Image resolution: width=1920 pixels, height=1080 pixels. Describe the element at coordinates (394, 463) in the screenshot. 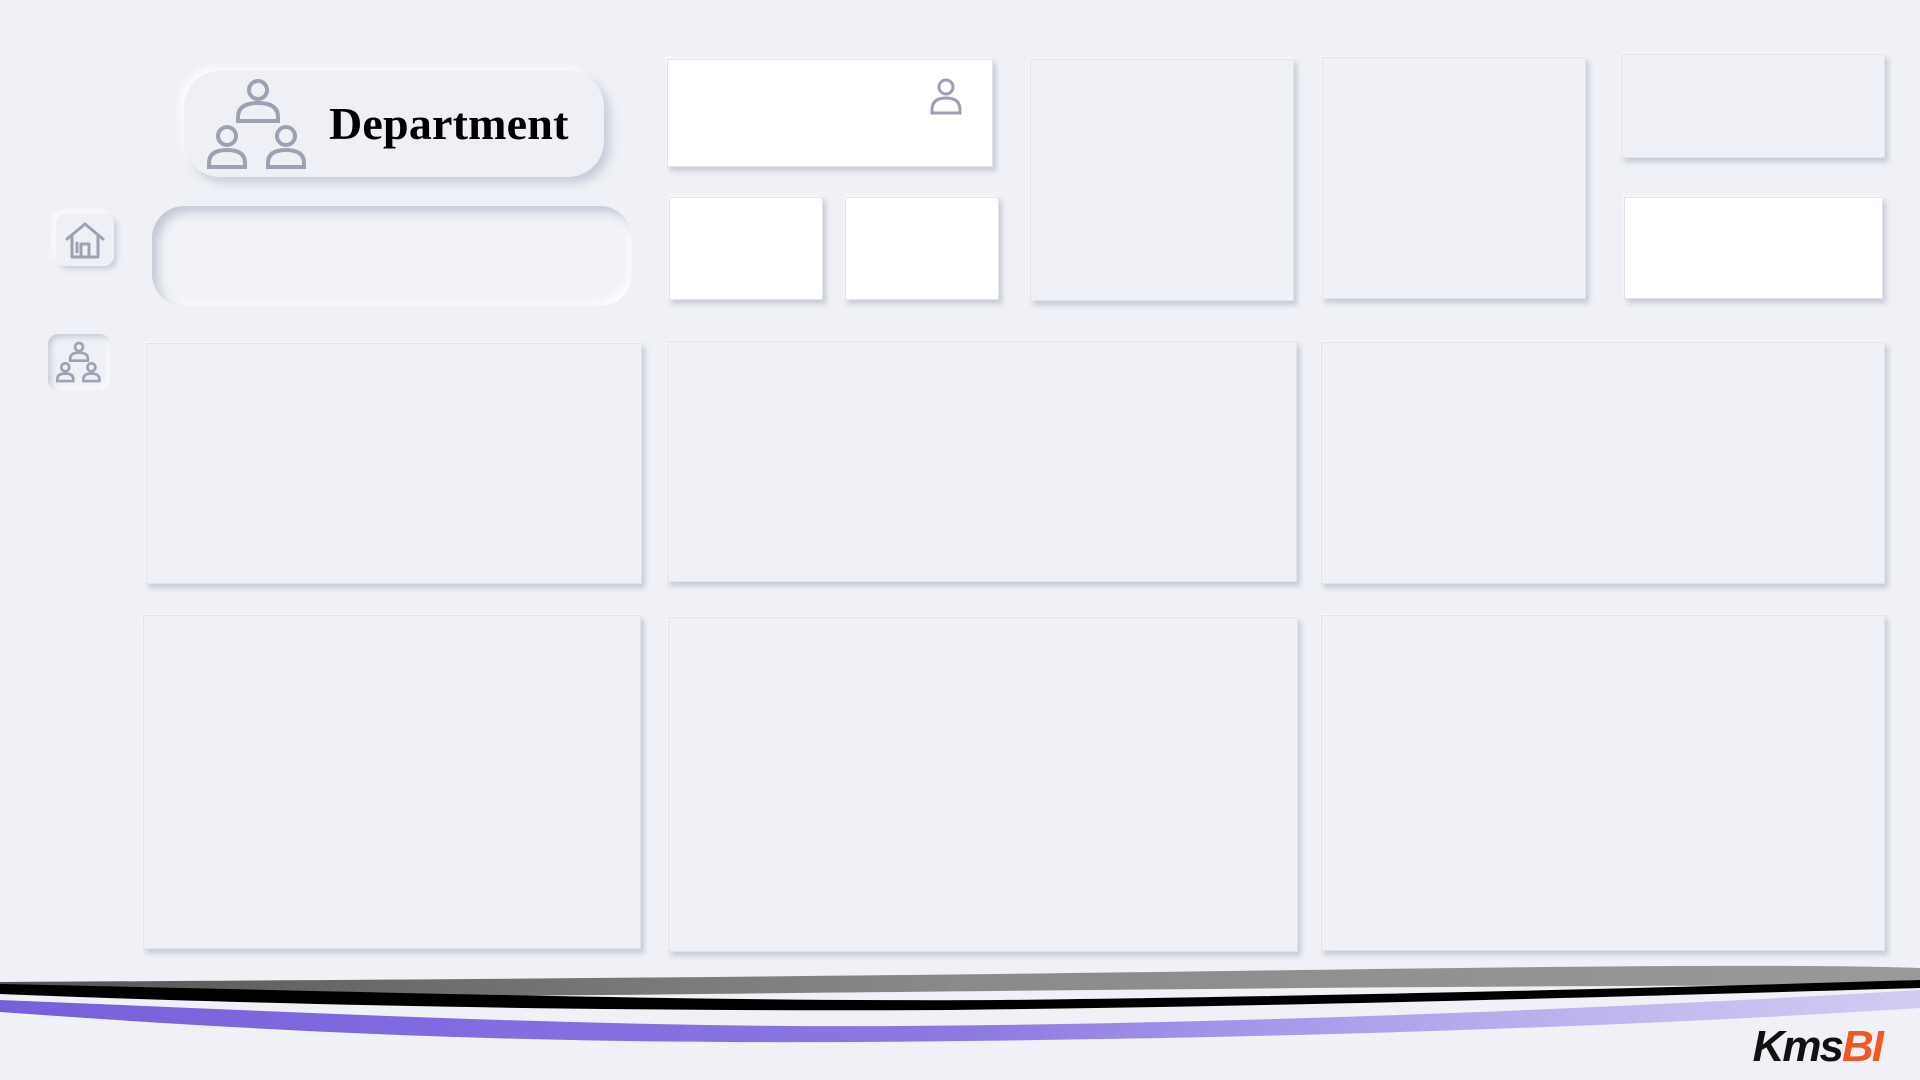

I see `chart-card-middle-left` at that location.